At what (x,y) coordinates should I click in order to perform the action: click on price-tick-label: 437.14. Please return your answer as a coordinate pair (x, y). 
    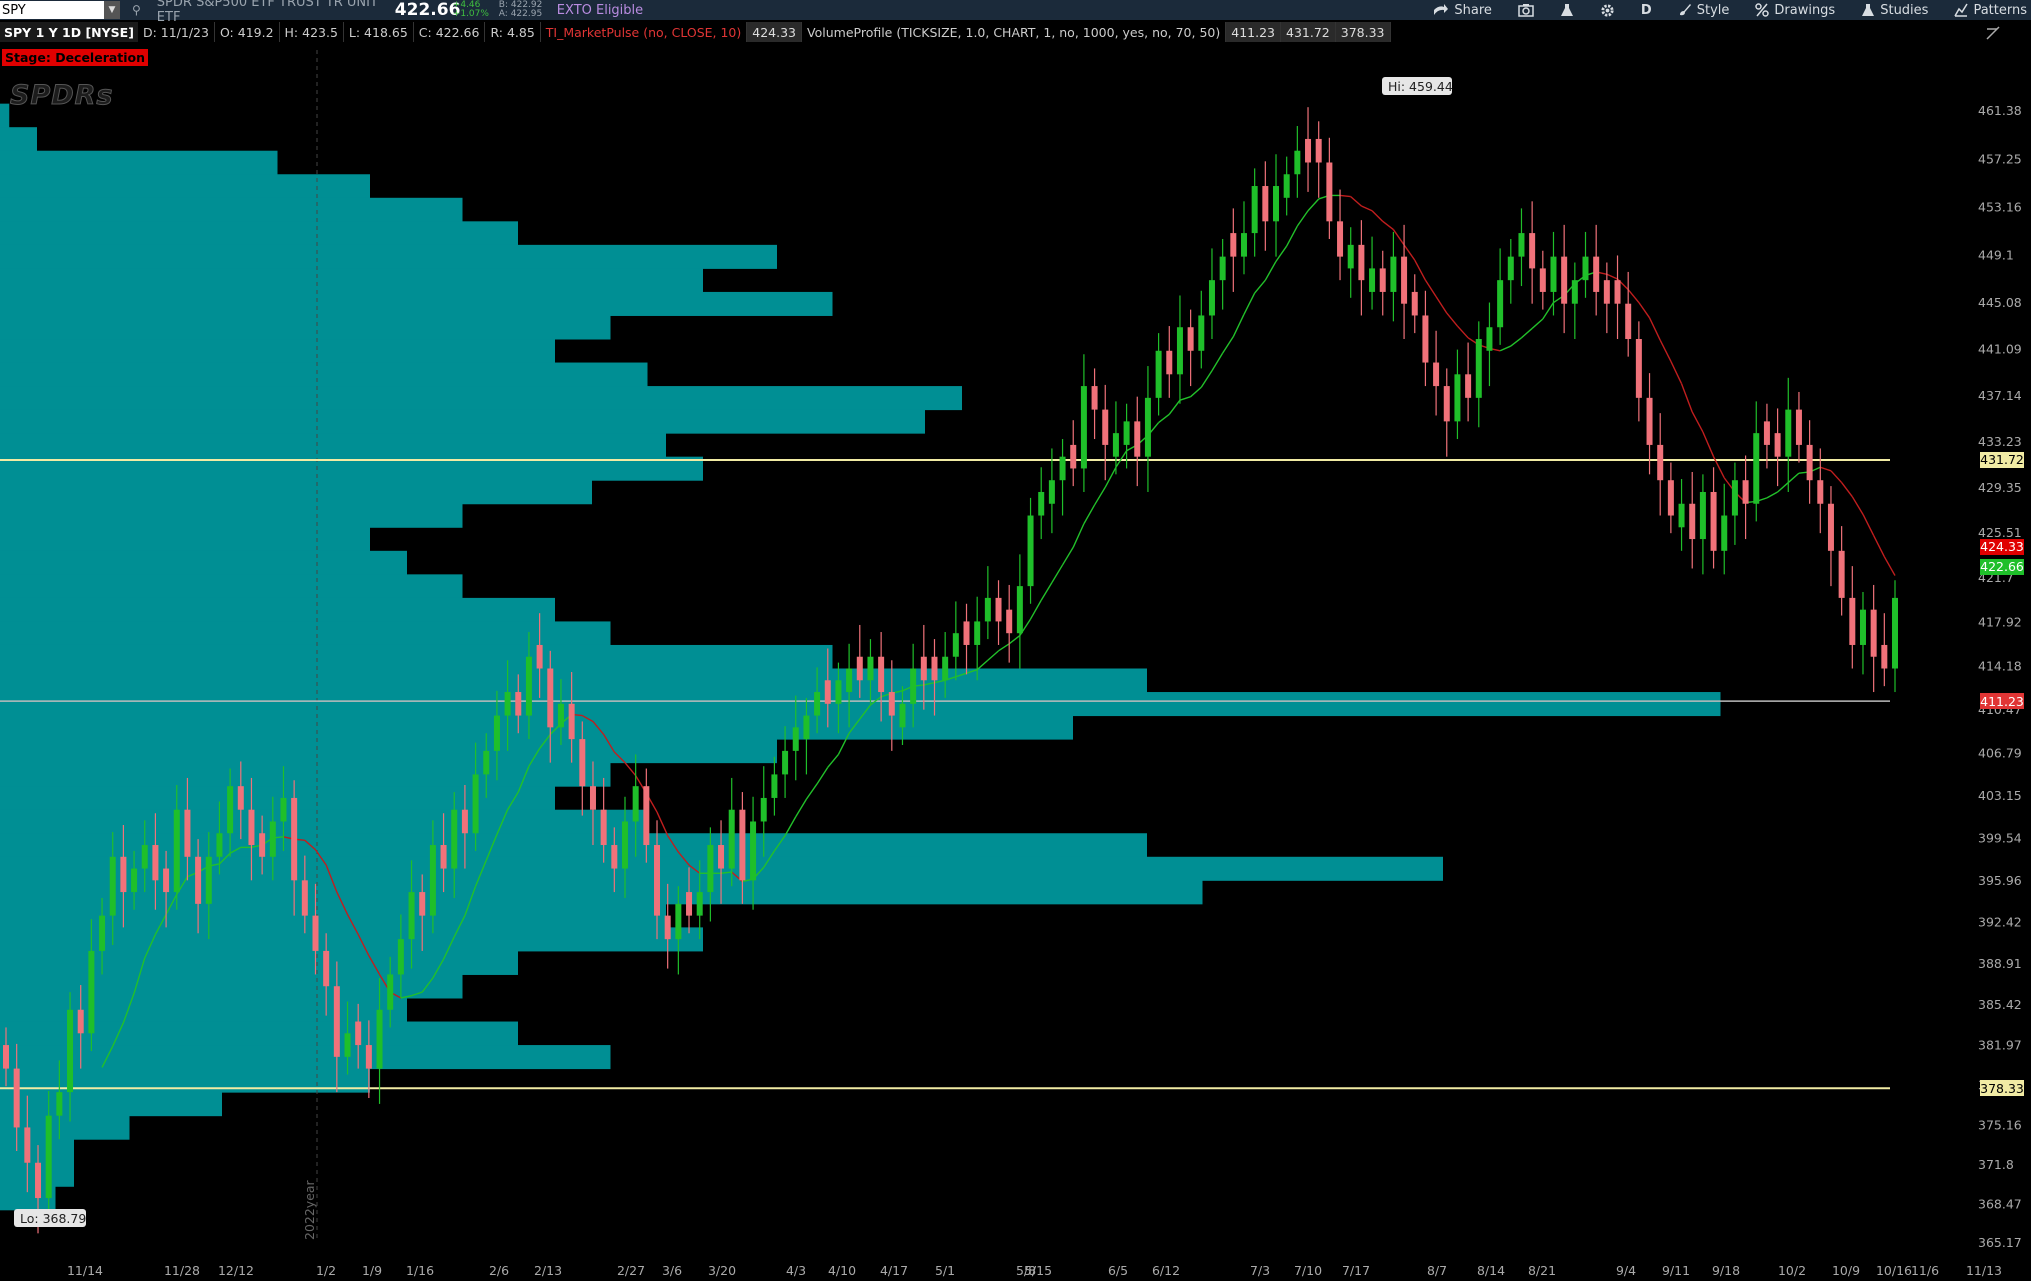
    Looking at the image, I should click on (2000, 395).